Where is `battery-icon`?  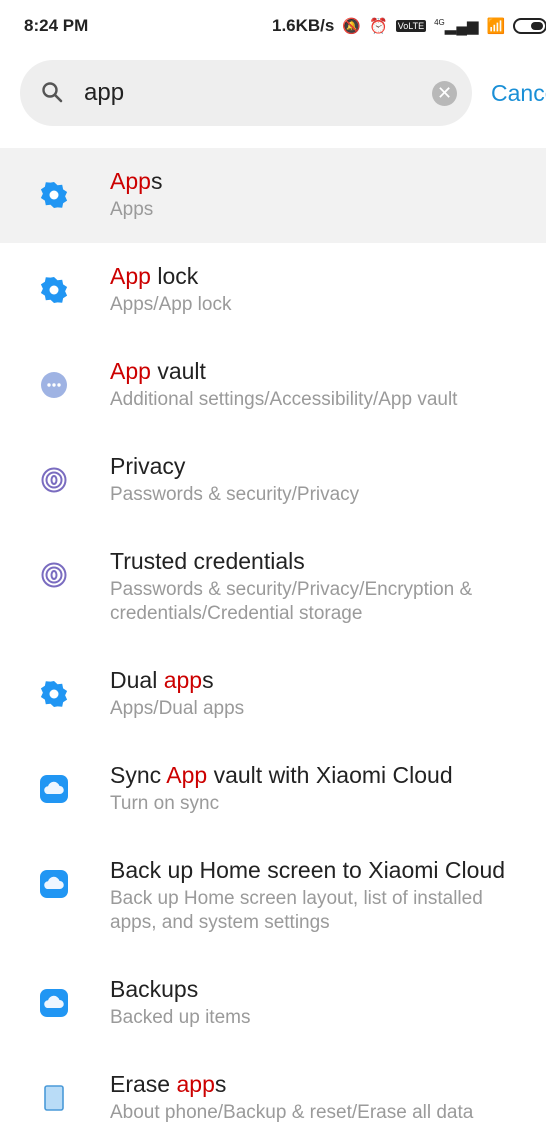 battery-icon is located at coordinates (529, 26).